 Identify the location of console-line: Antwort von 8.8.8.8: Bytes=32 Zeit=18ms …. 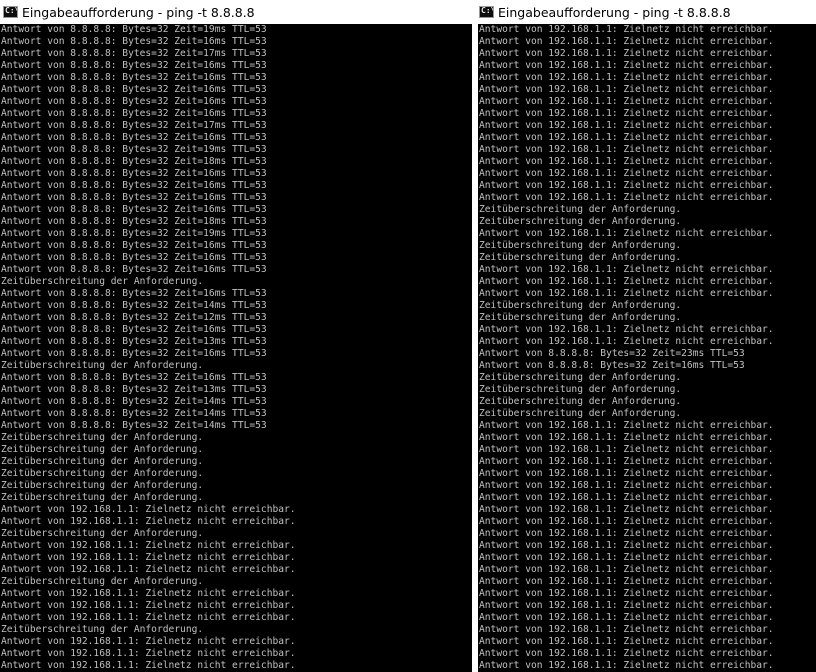
(134, 221).